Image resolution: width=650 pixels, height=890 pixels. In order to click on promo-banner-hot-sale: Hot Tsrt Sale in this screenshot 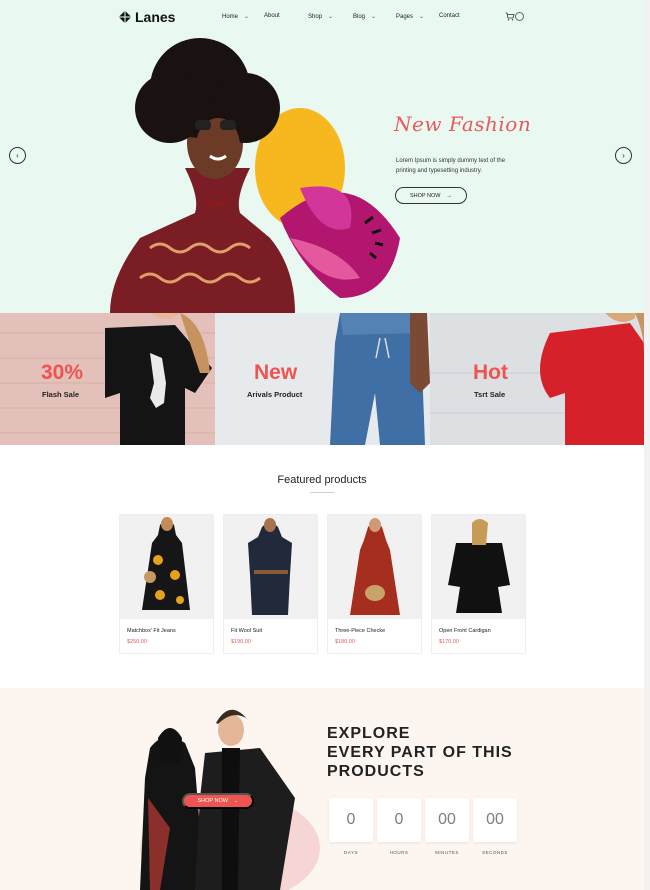, I will do `click(537, 379)`.